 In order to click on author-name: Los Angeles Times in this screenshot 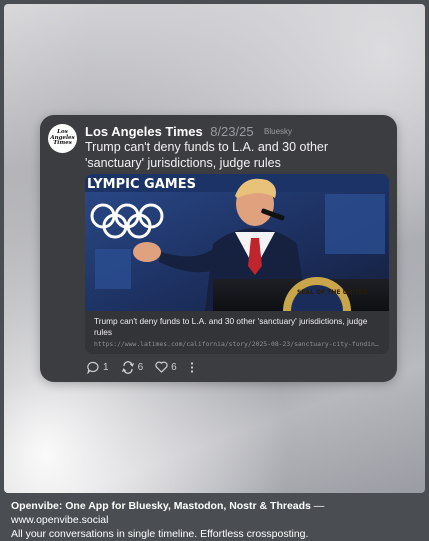, I will do `click(144, 131)`.